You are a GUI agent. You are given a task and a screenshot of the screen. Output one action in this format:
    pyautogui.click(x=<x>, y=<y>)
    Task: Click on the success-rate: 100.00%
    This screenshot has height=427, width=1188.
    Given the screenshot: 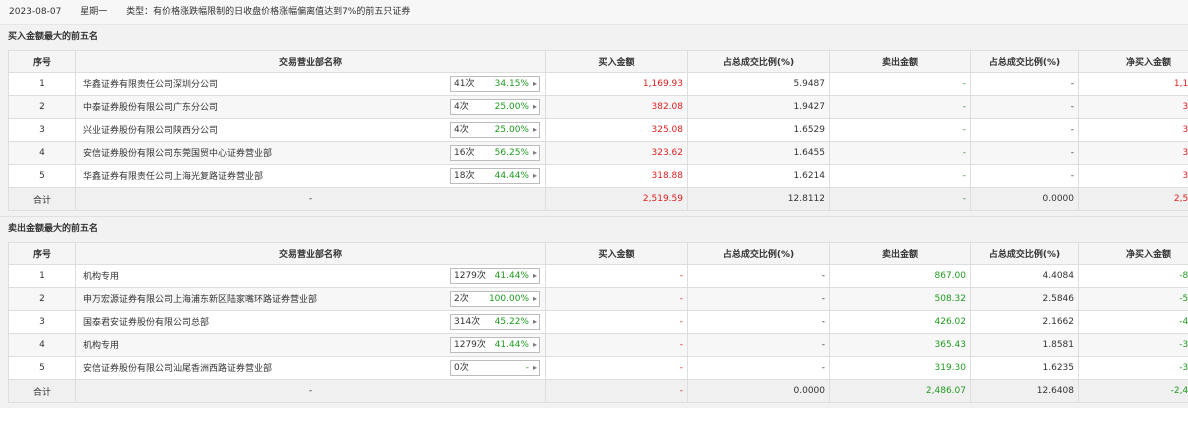 What is the action you would take?
    pyautogui.click(x=508, y=299)
    